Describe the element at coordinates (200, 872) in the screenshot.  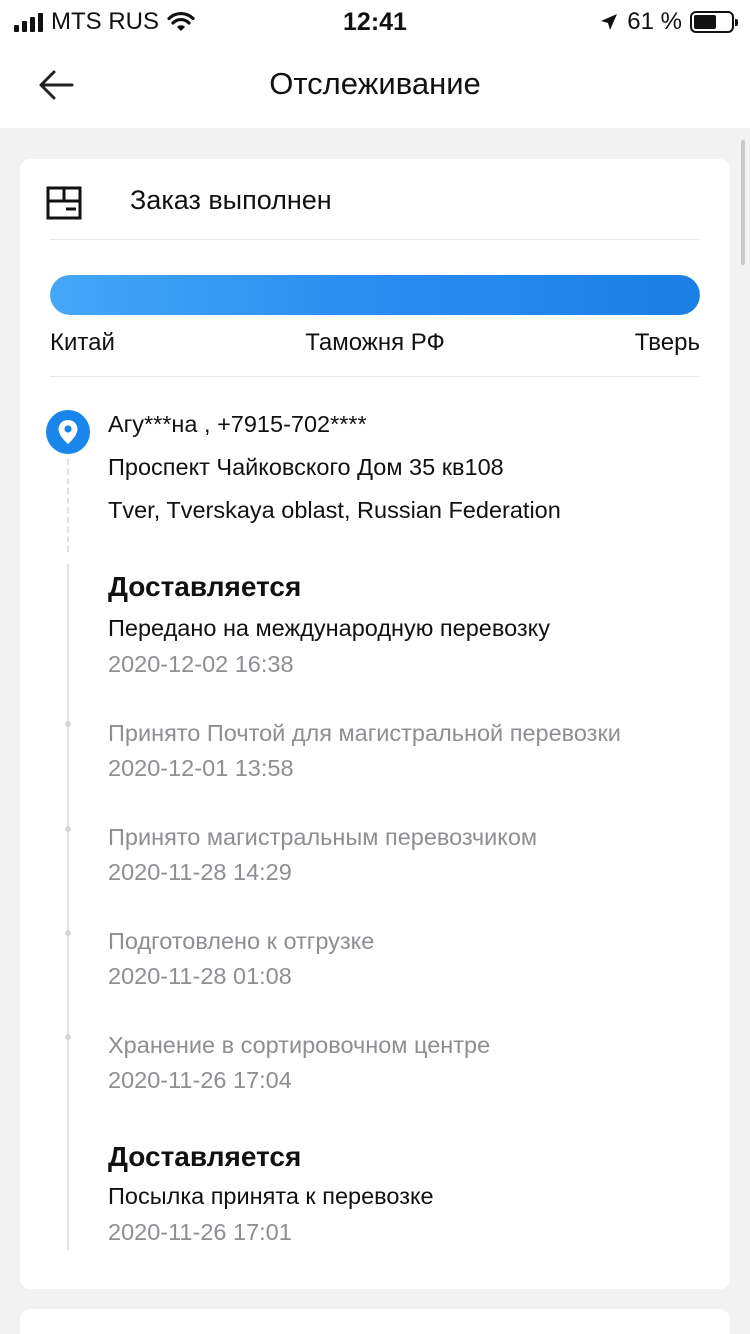
I see `event-time: 2020-11-28 14:29` at that location.